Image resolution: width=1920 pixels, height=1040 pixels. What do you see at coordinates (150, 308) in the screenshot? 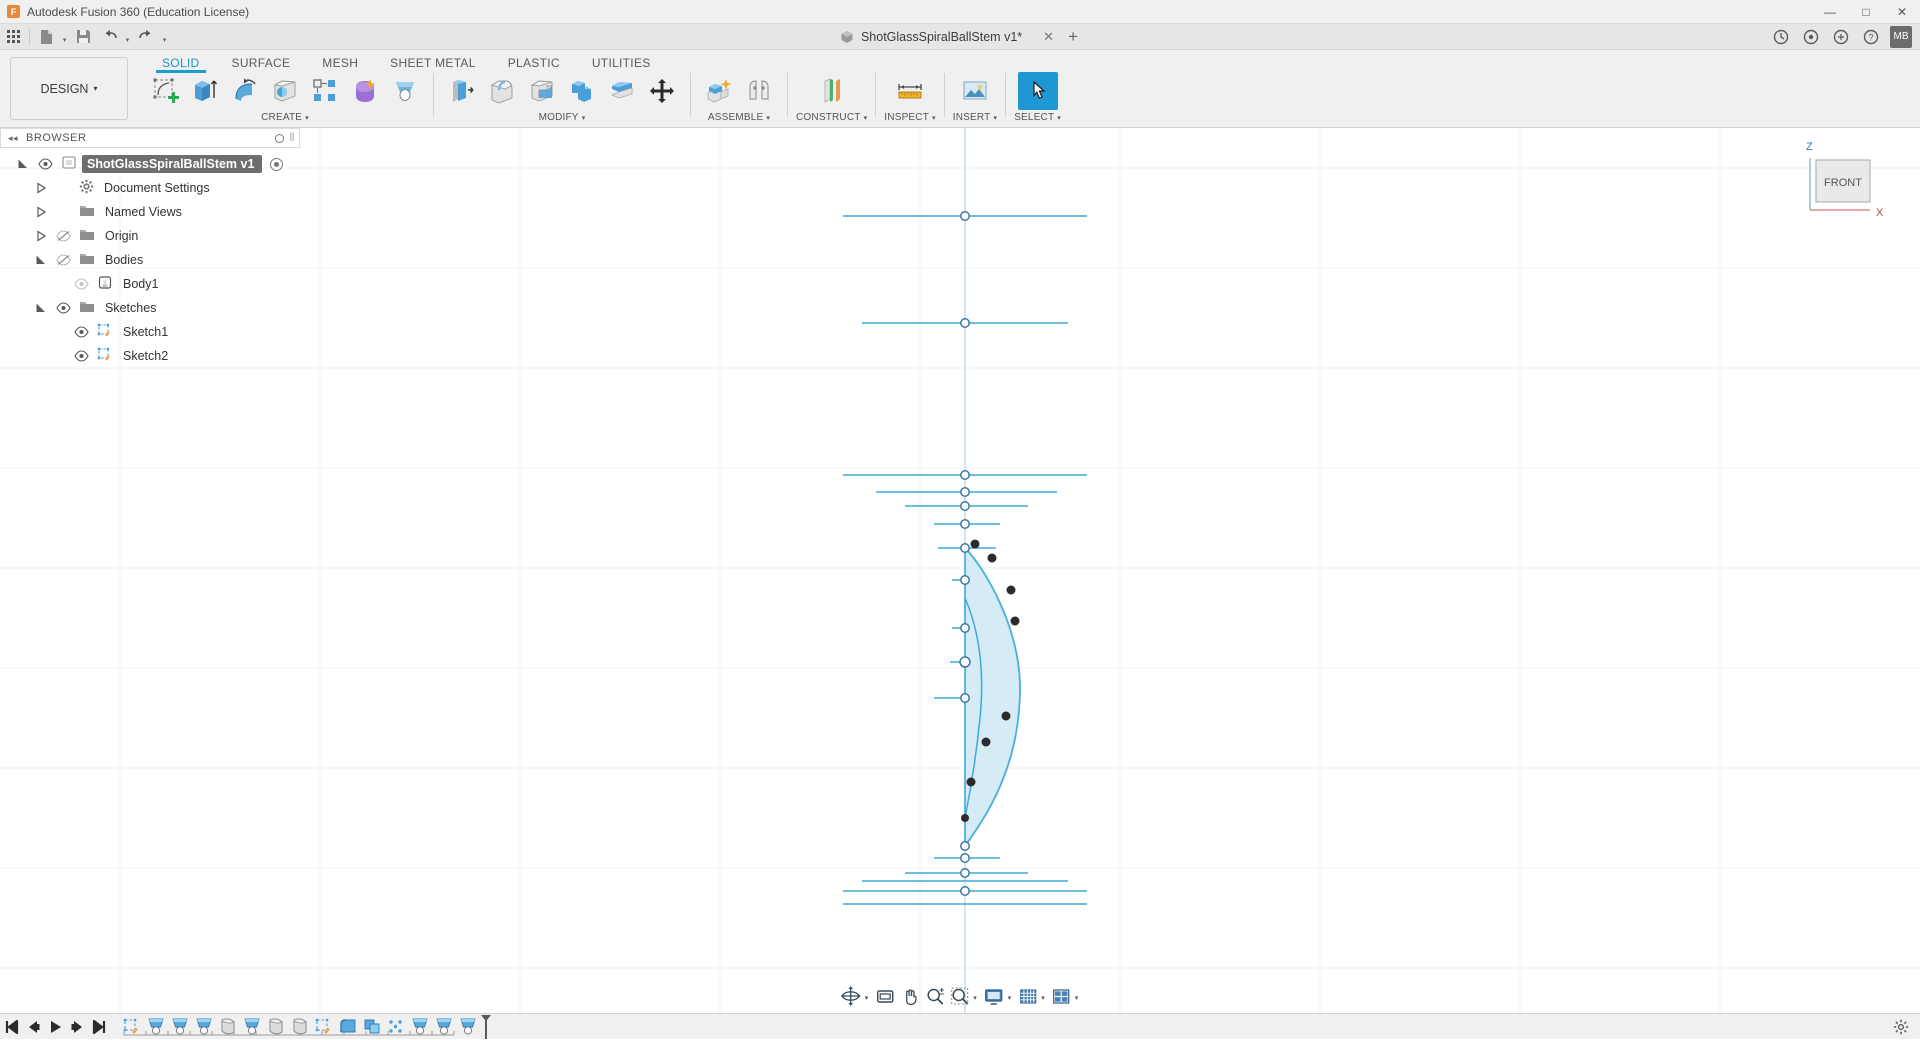
I see `tree-item-sketches: Sketches` at bounding box center [150, 308].